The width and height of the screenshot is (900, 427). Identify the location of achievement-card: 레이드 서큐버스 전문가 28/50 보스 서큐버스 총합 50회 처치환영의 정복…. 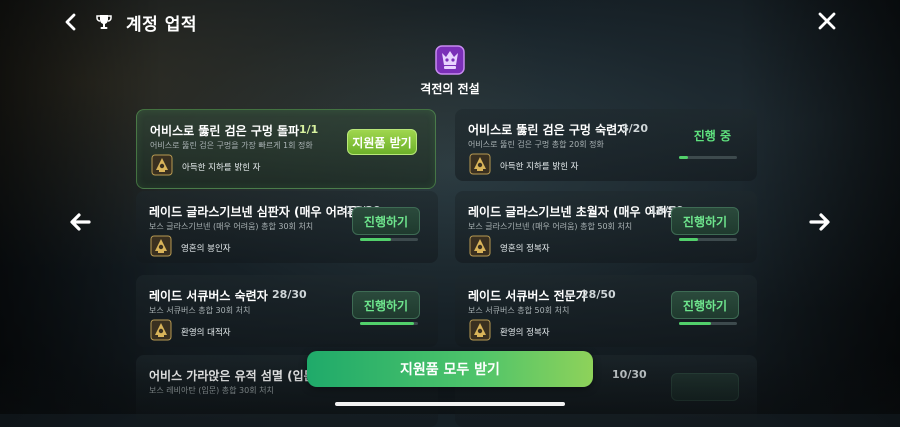
(606, 311).